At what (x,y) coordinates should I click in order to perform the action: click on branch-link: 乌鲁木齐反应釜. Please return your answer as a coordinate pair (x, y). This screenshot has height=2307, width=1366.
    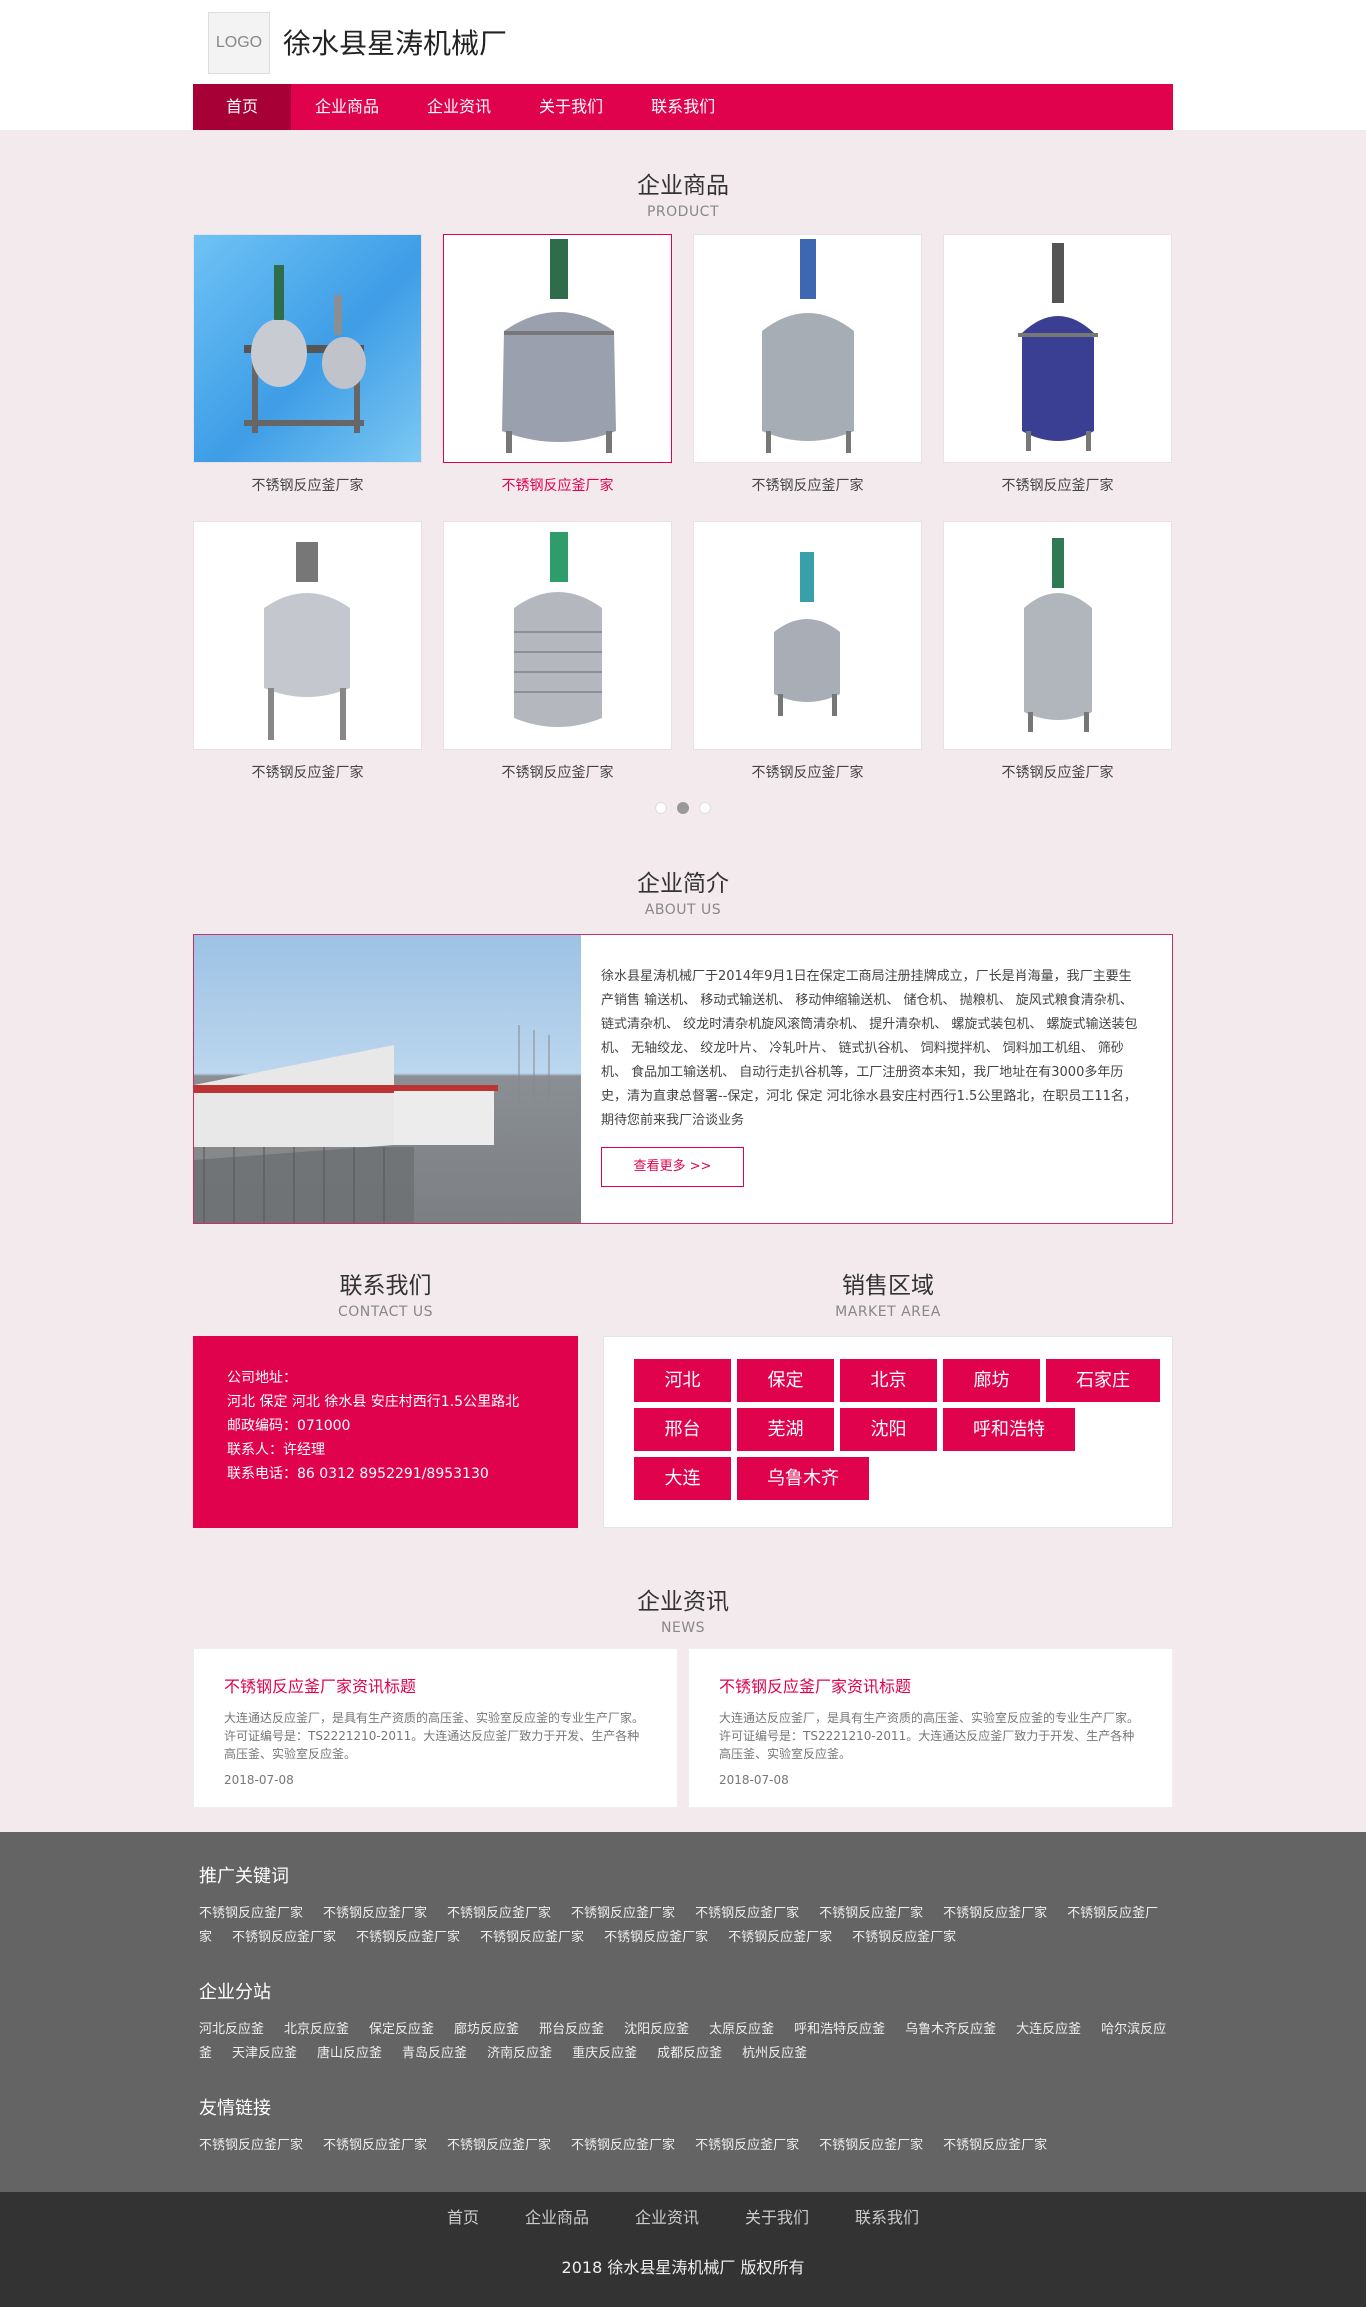
    Looking at the image, I should click on (950, 2029).